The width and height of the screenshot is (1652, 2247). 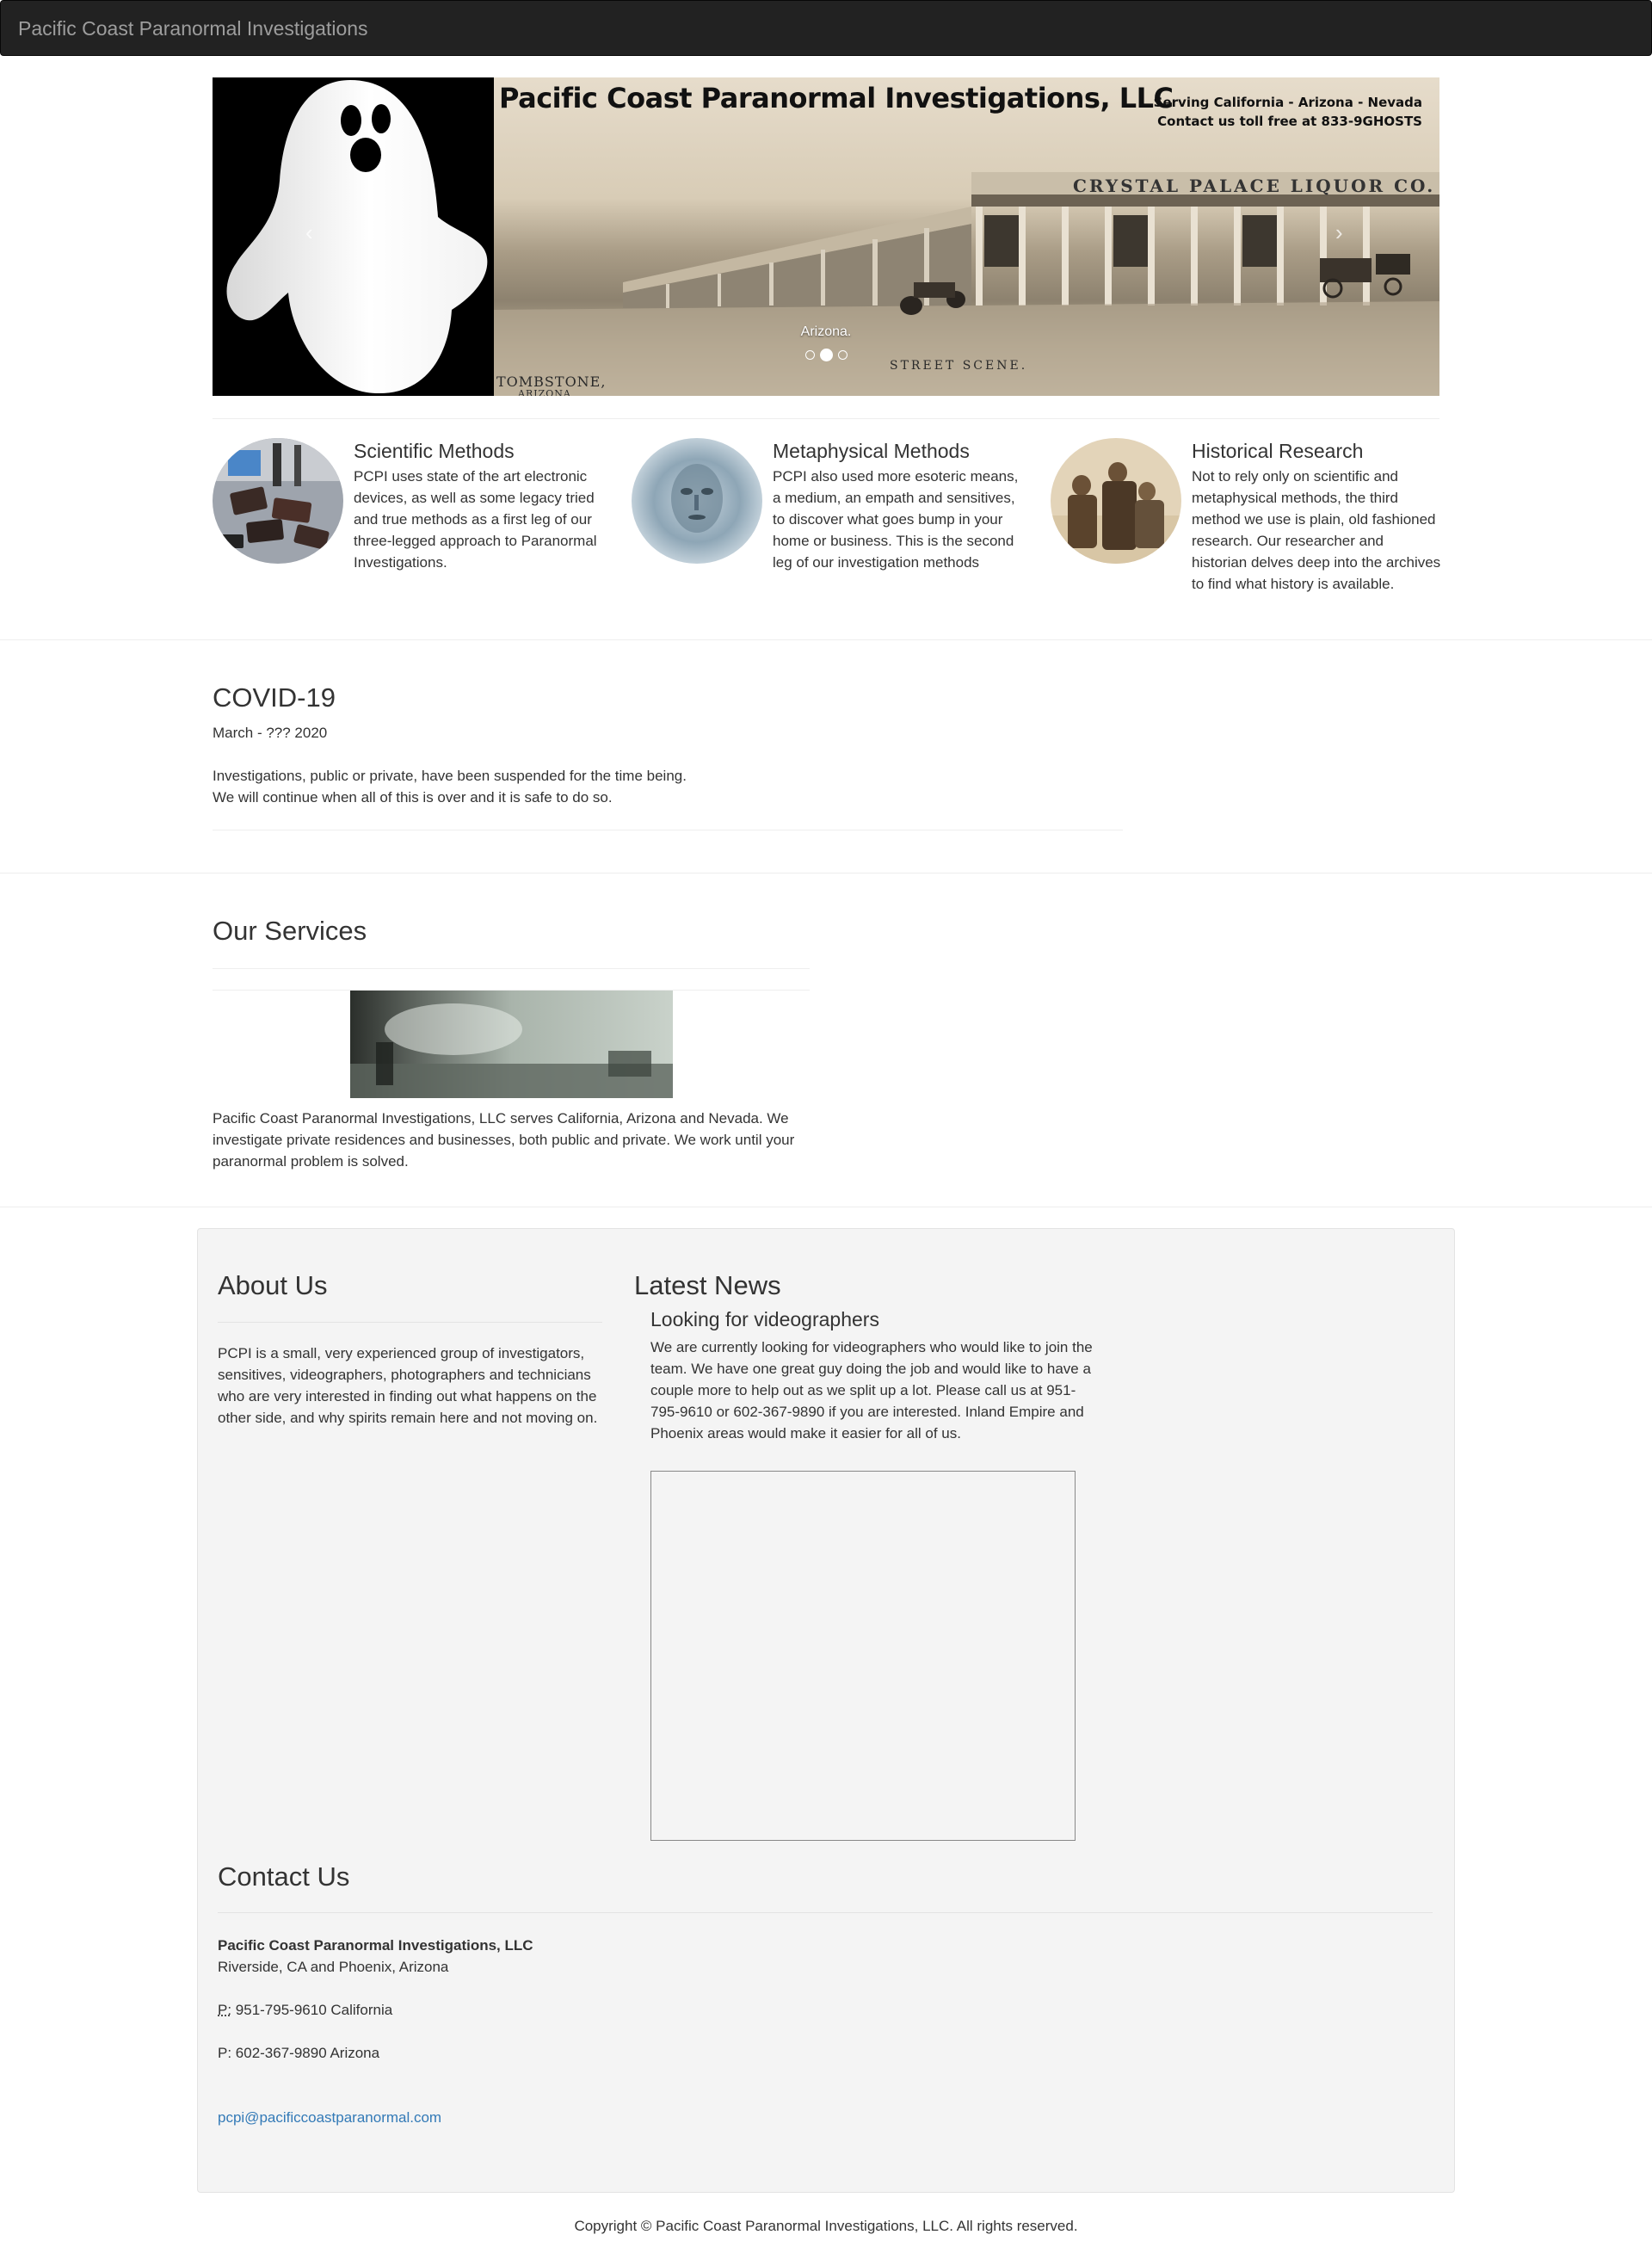 I want to click on contact-title: Contact Us, so click(x=284, y=1877).